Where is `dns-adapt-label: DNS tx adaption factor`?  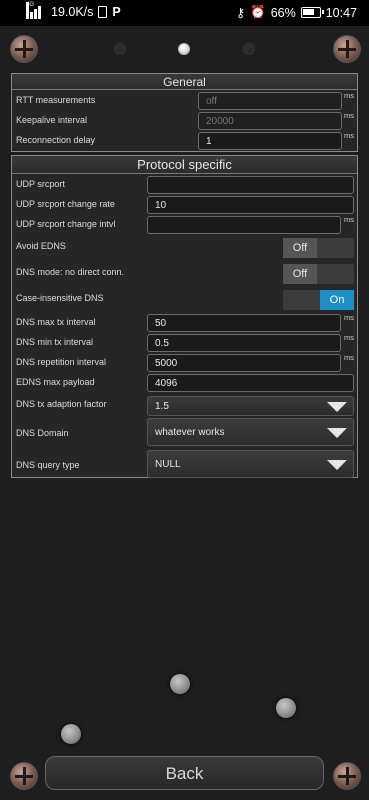
dns-adapt-label: DNS tx adaption factor is located at coordinates (61, 404).